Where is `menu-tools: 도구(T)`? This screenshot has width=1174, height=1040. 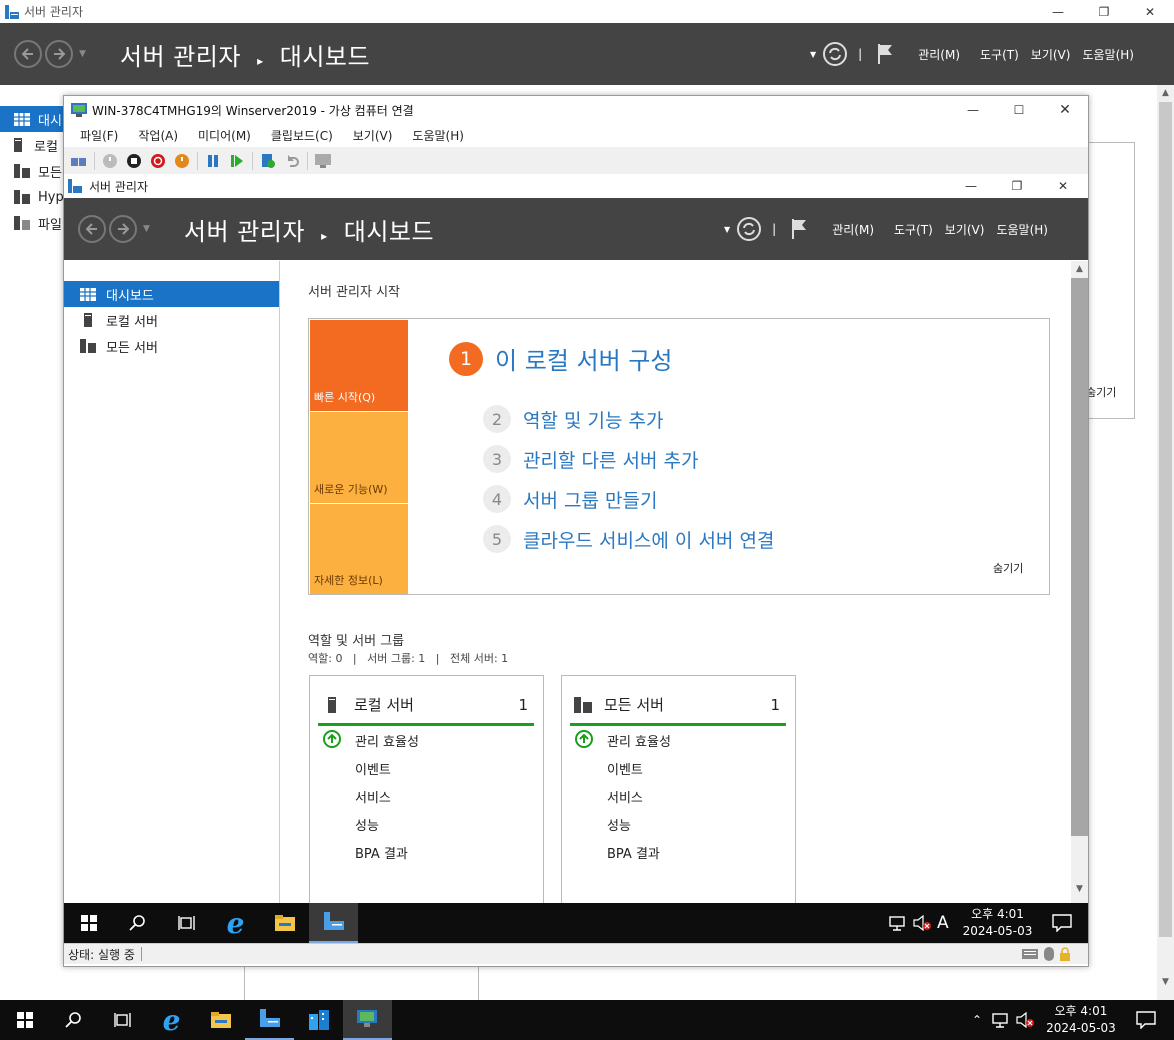
menu-tools: 도구(T) is located at coordinates (999, 54).